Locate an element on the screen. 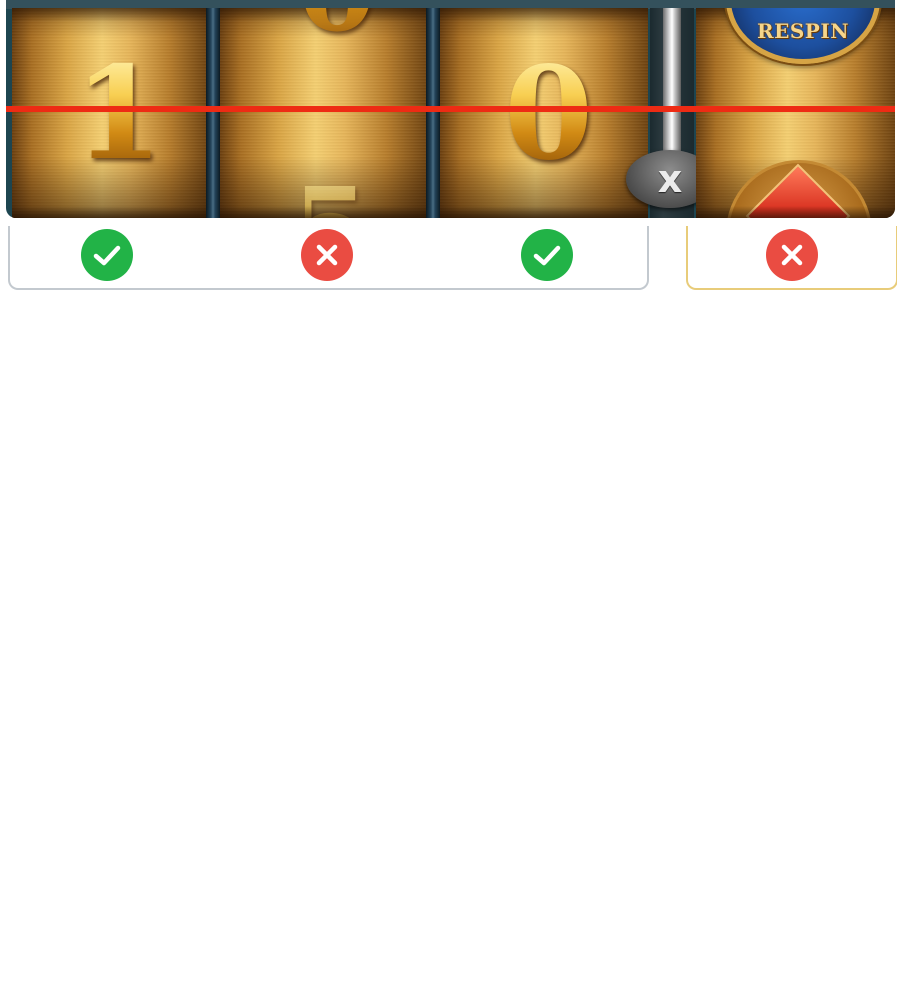 This screenshot has width=897, height=1000. reel-2-symbol-above: 0 is located at coordinates (337, 28).